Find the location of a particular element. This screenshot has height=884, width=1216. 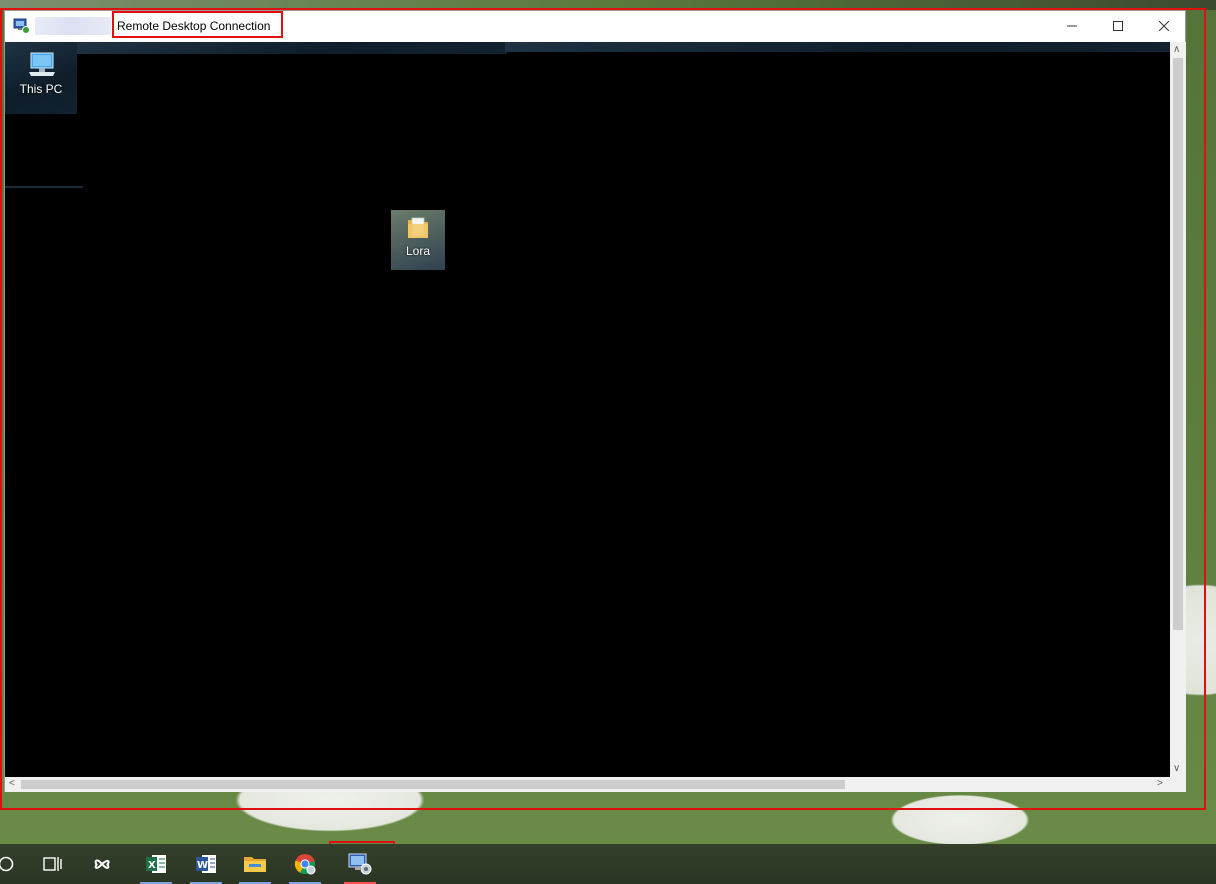

chrome-button is located at coordinates (305, 864).